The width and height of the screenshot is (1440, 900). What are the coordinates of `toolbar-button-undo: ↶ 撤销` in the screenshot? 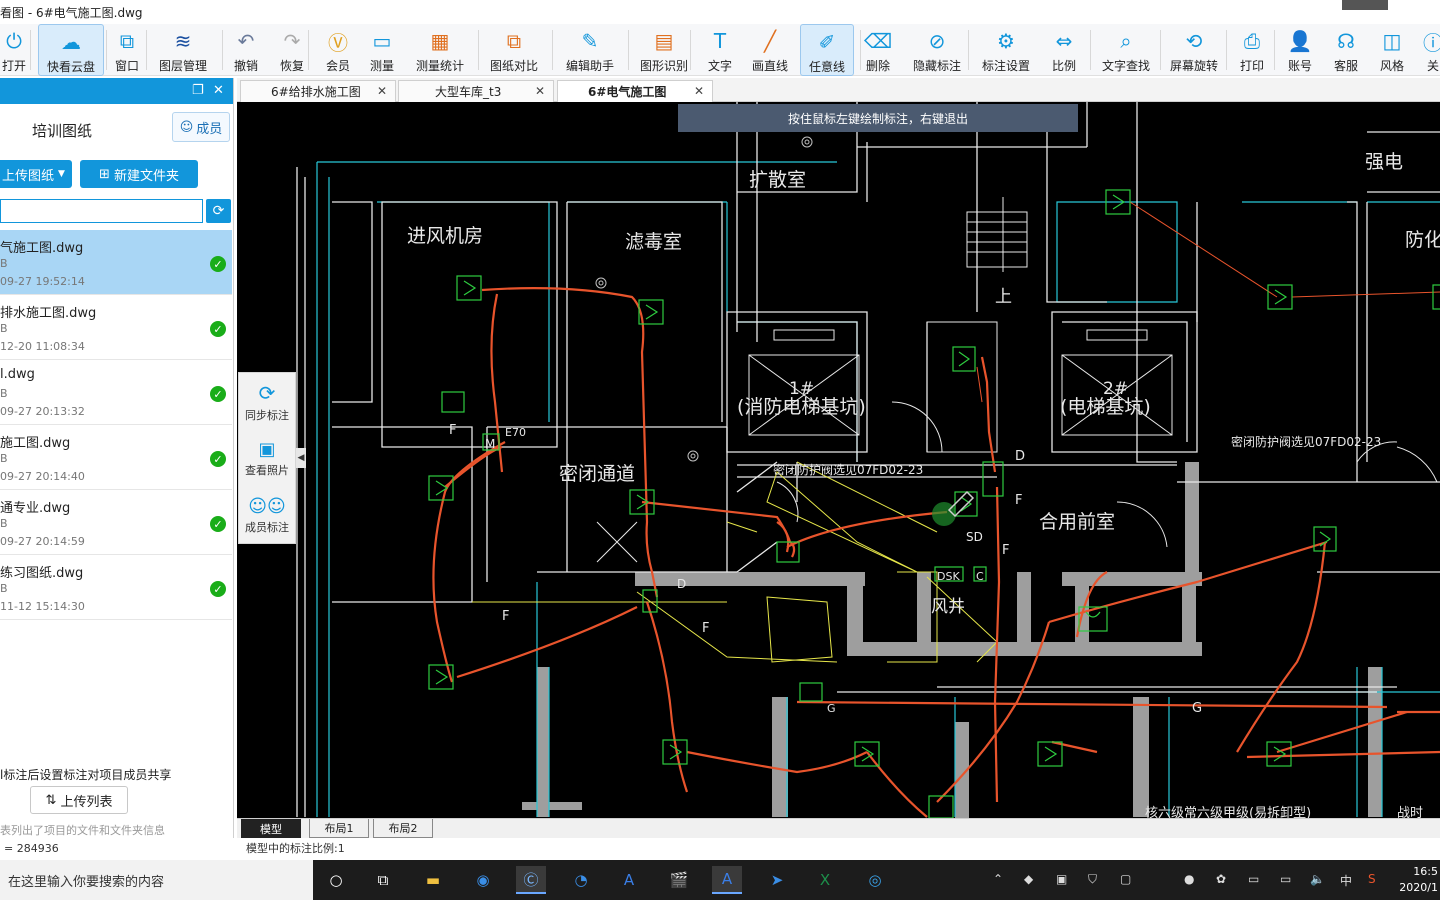 It's located at (246, 50).